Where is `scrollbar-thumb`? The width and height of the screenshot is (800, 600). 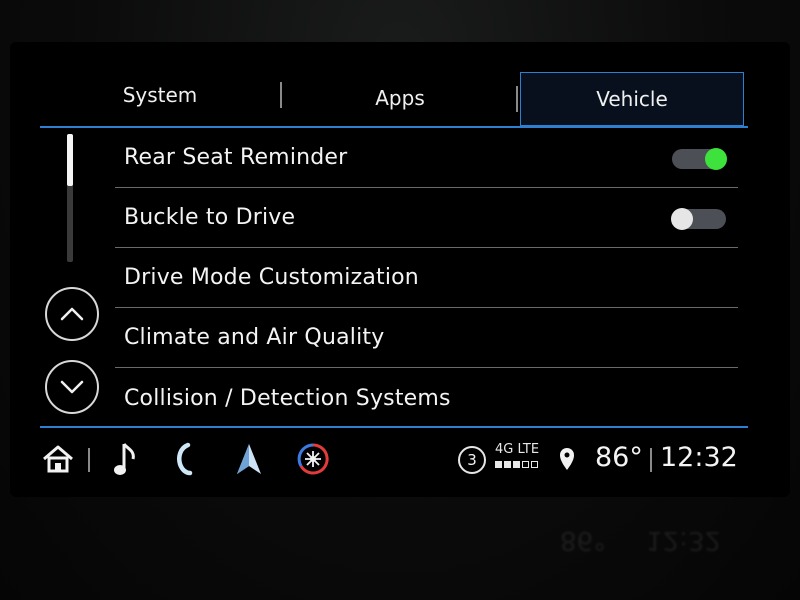 scrollbar-thumb is located at coordinates (70, 160).